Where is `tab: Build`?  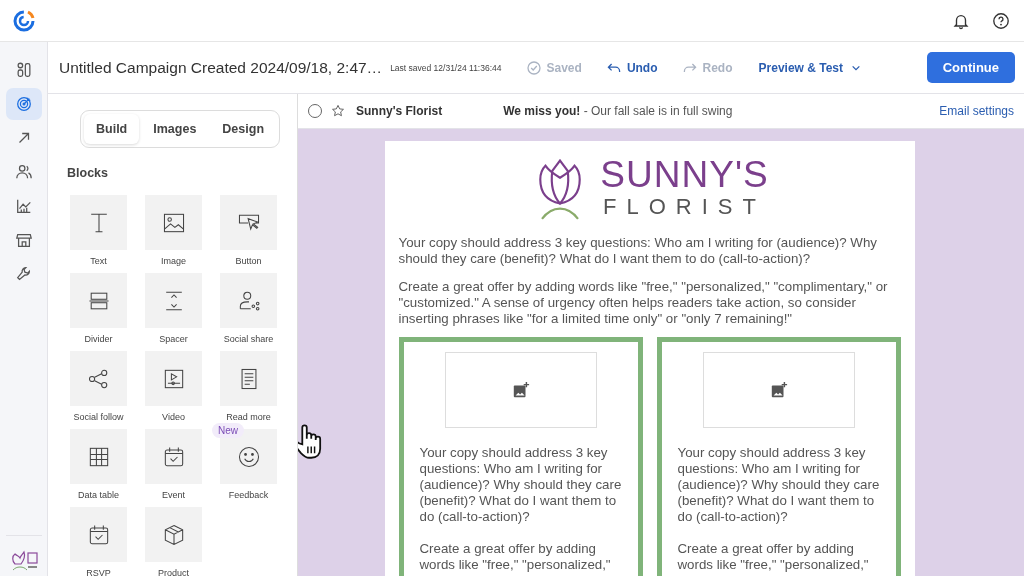 tab: Build is located at coordinates (112, 129).